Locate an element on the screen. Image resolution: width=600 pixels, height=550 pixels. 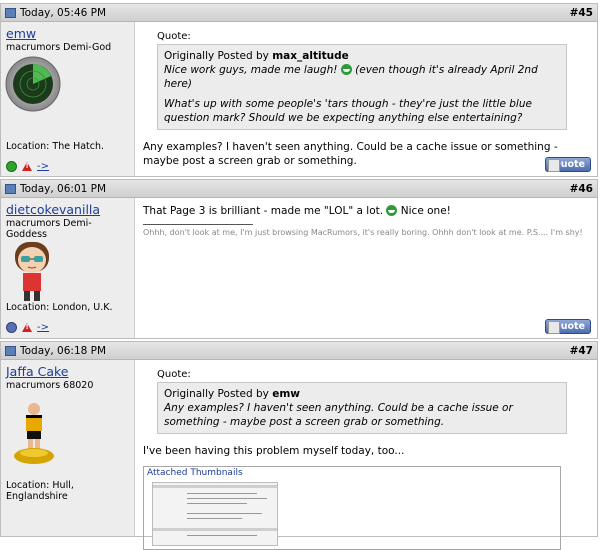
user-location: Location: London, U.K. is located at coordinates (59, 307).